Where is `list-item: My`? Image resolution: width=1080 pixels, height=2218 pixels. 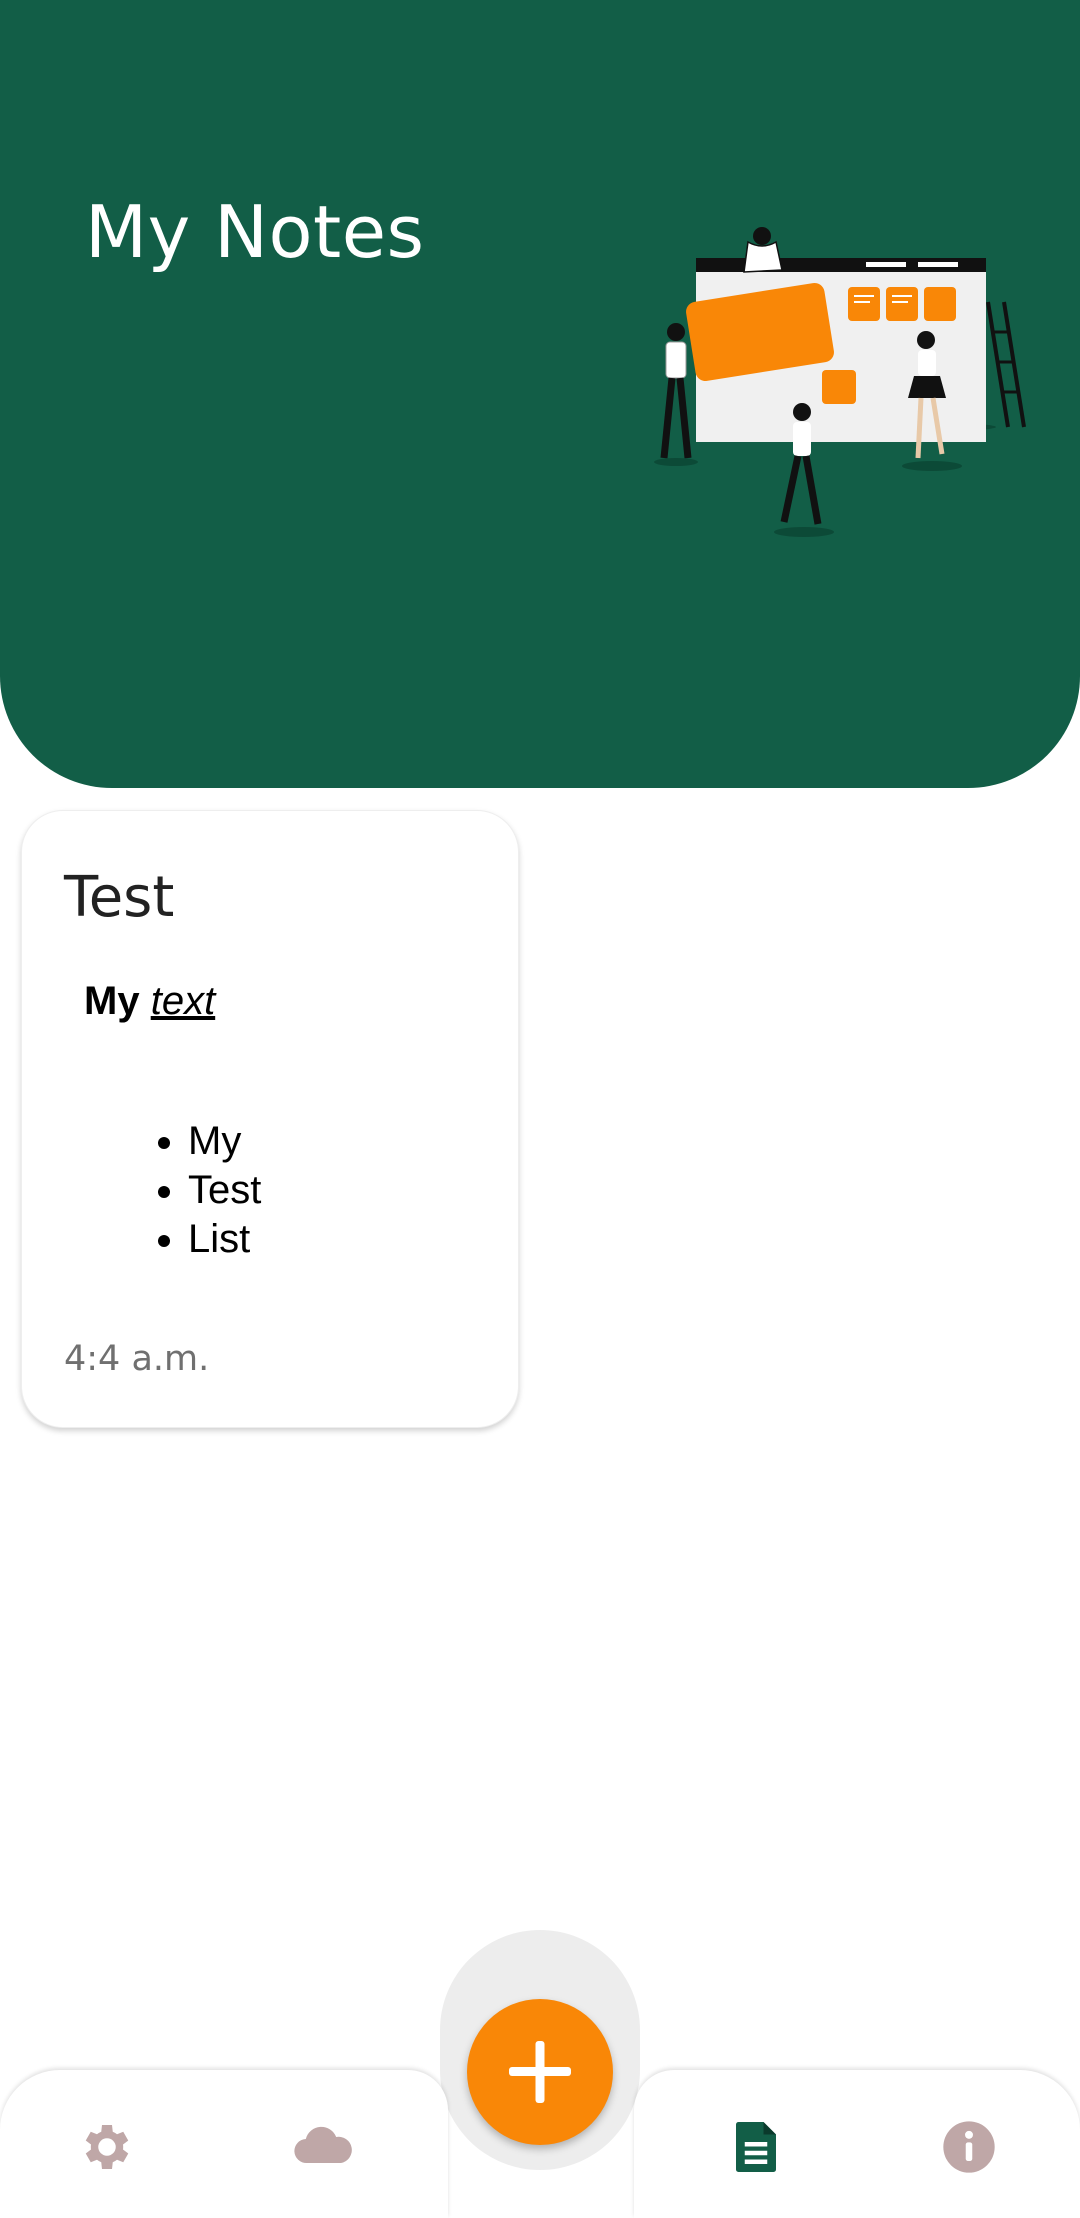
list-item: My is located at coordinates (224, 1141).